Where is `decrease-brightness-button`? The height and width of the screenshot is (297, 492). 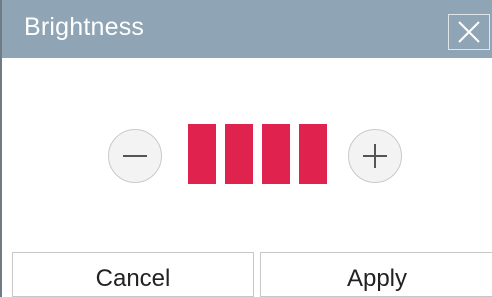
decrease-brightness-button is located at coordinates (135, 156).